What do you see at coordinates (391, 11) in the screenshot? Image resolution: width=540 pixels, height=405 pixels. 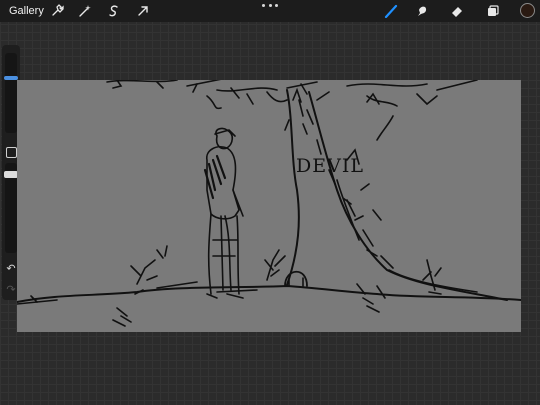 I see `brush-icon` at bounding box center [391, 11].